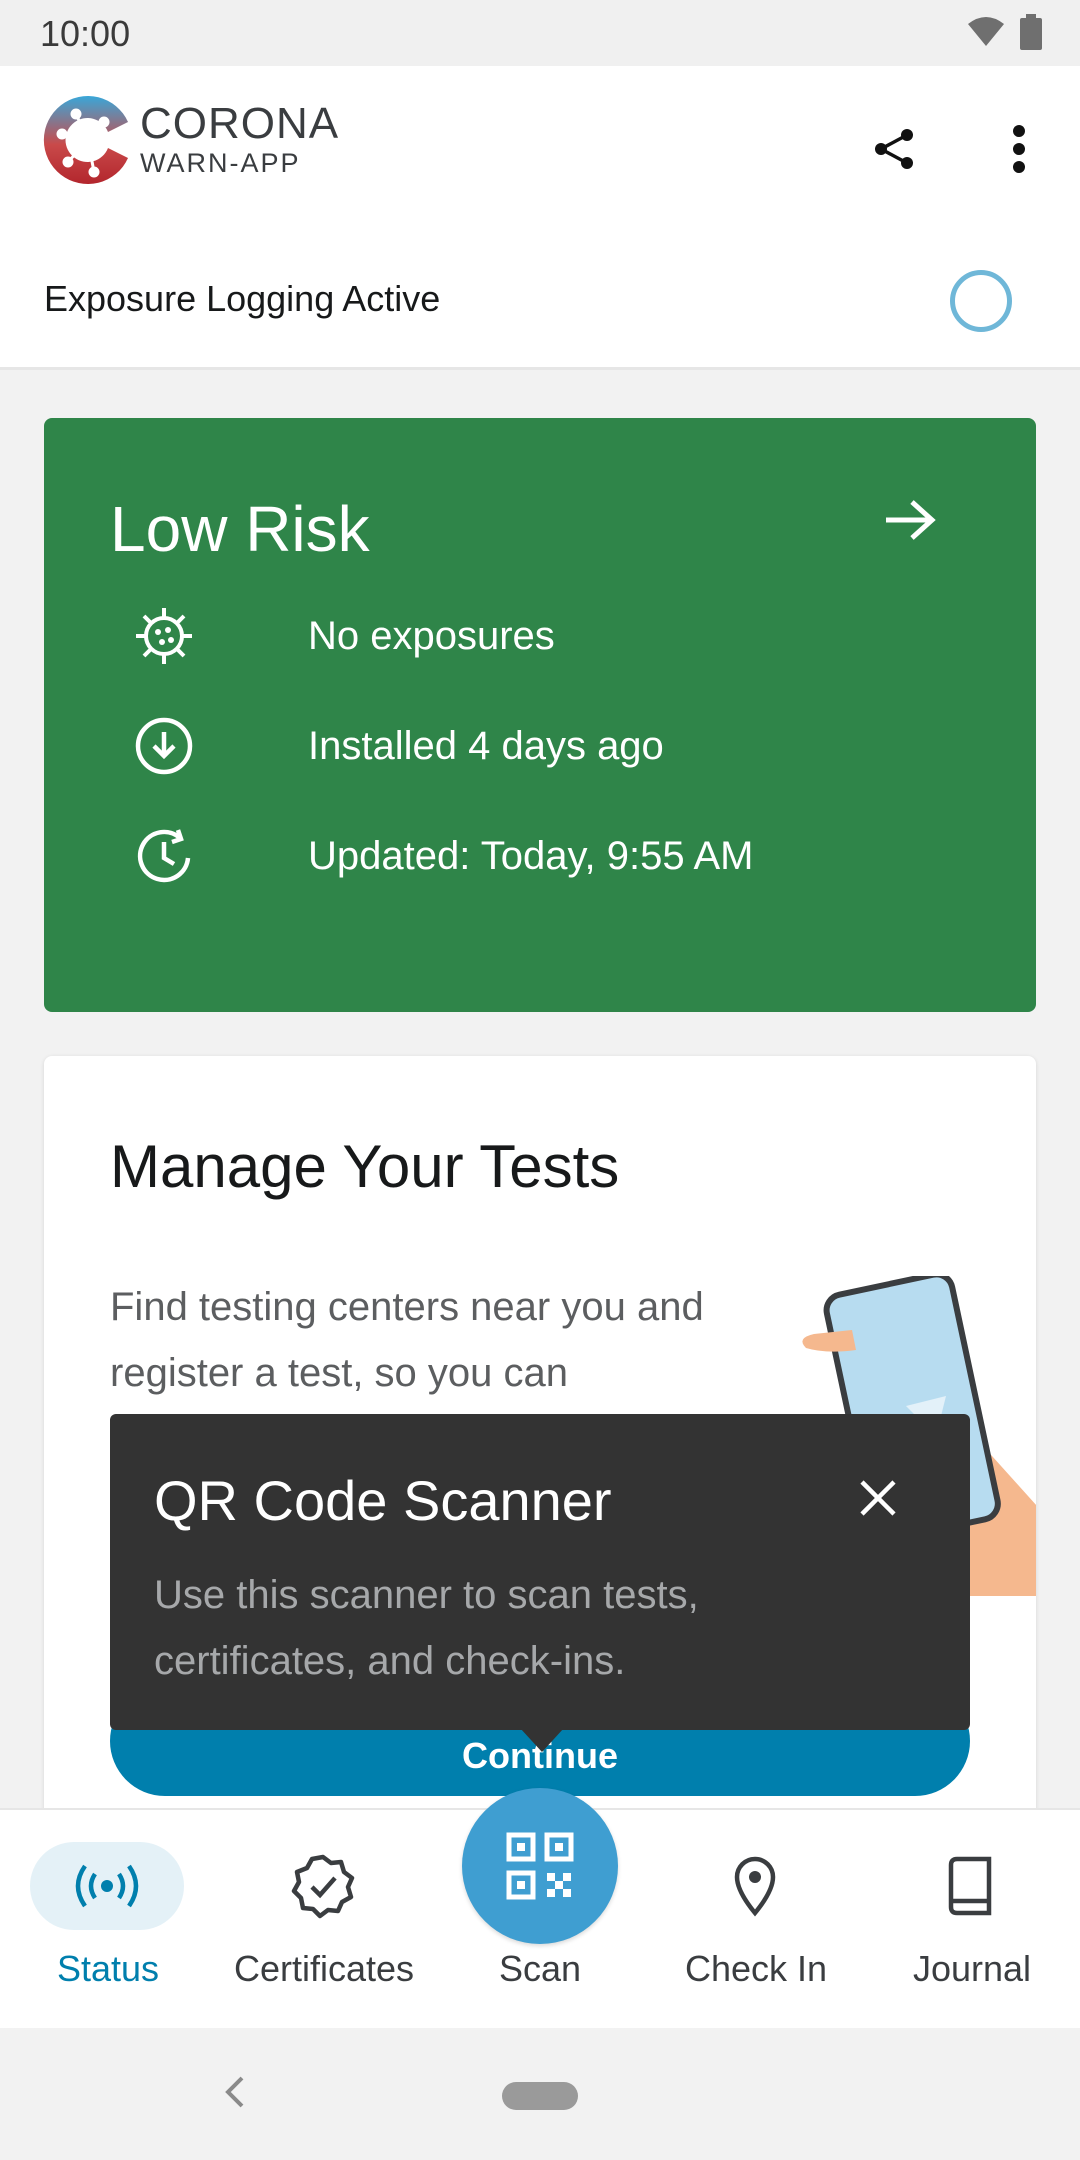 The height and width of the screenshot is (2160, 1080). I want to click on system-navigation-bar, so click(540, 2094).